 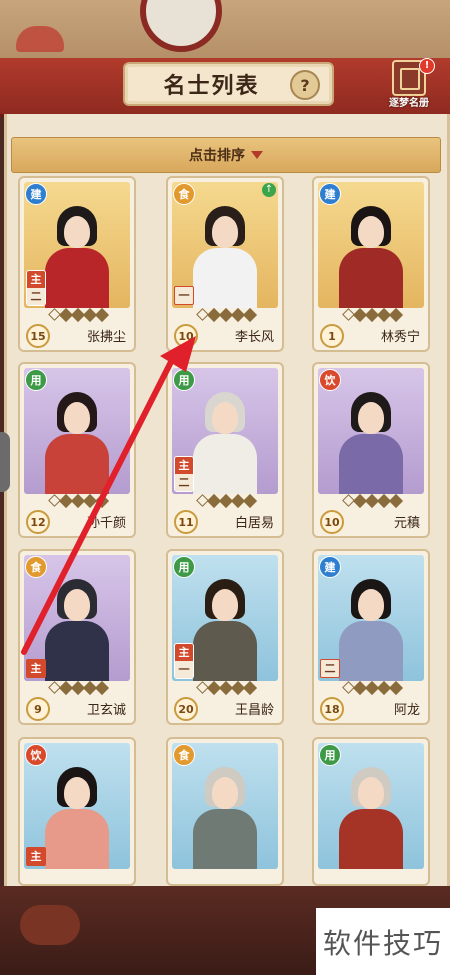 I want to click on scholar-name: 阿龙, so click(x=406, y=710).